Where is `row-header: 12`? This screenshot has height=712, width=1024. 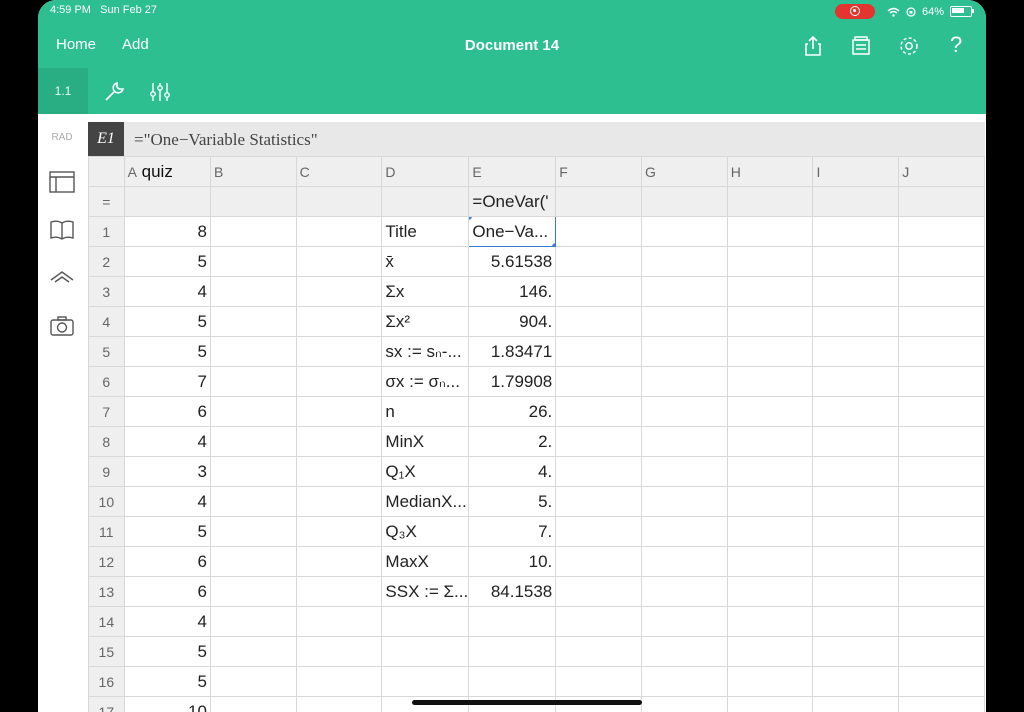 row-header: 12 is located at coordinates (106, 561).